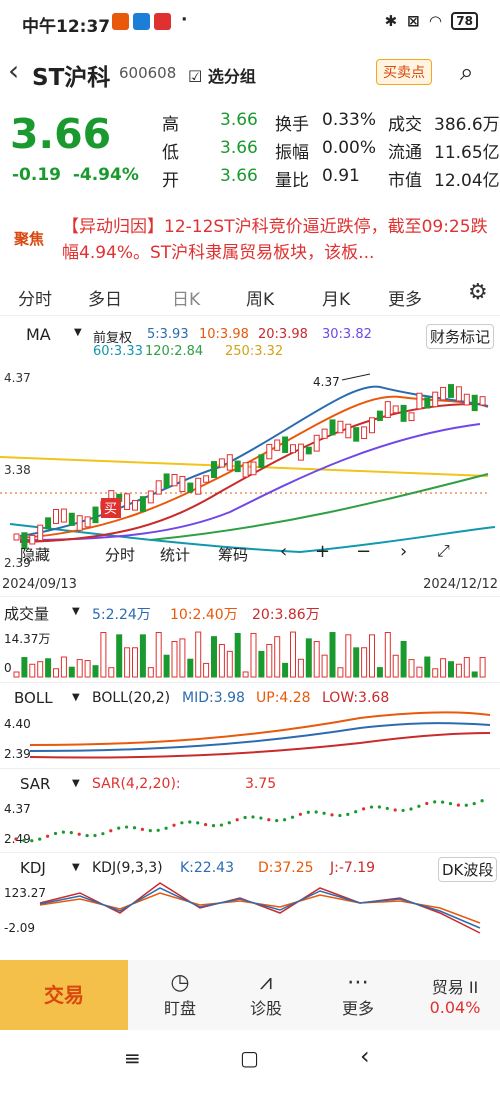 Image resolution: width=500 pixels, height=1093 pixels. Describe the element at coordinates (180, 994) in the screenshot. I see `watch-tab: ◷ 盯盘` at that location.